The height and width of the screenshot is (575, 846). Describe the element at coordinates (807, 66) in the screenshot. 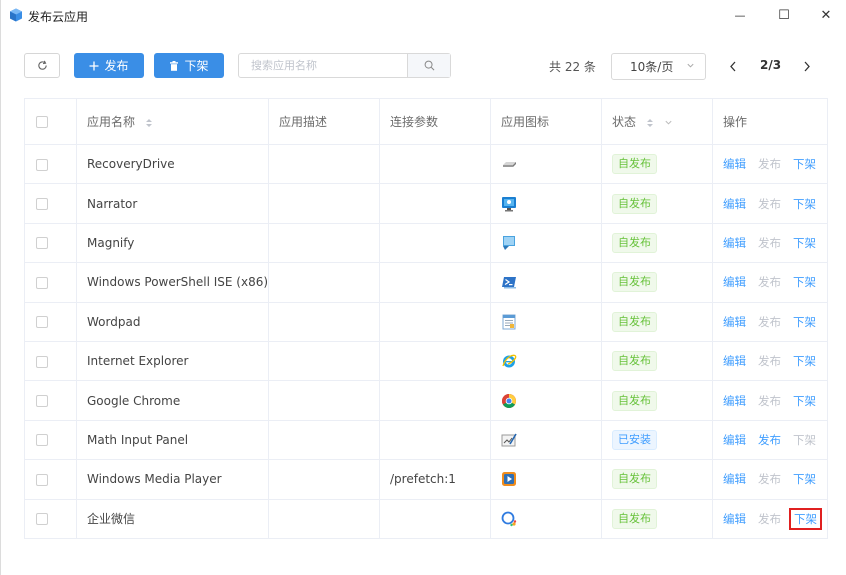

I see `next-page-button` at that location.